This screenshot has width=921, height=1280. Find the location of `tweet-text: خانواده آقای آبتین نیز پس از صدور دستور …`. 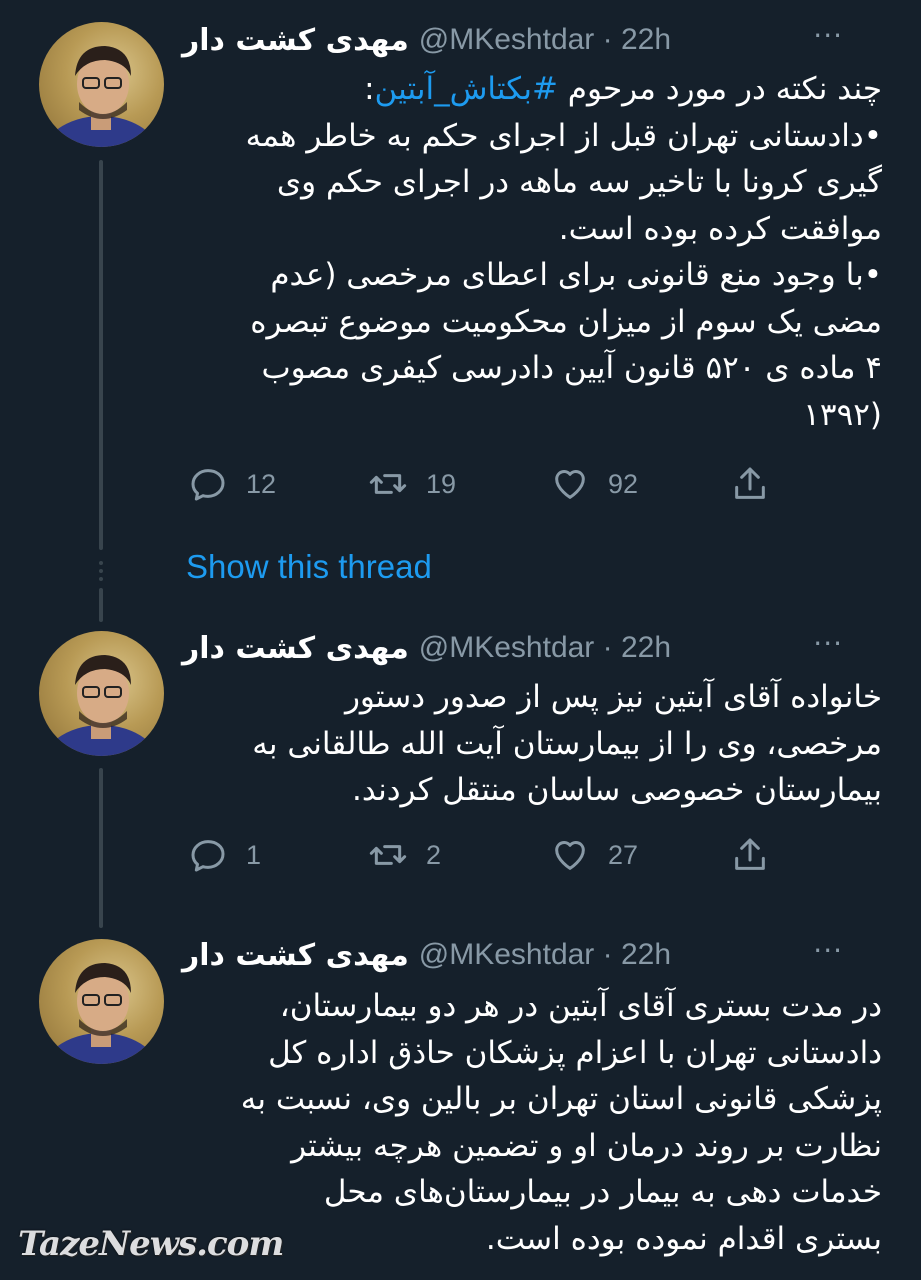

tweet-text: خانواده آقای آبتین نیز پس از صدور دستور … is located at coordinates (532, 744).